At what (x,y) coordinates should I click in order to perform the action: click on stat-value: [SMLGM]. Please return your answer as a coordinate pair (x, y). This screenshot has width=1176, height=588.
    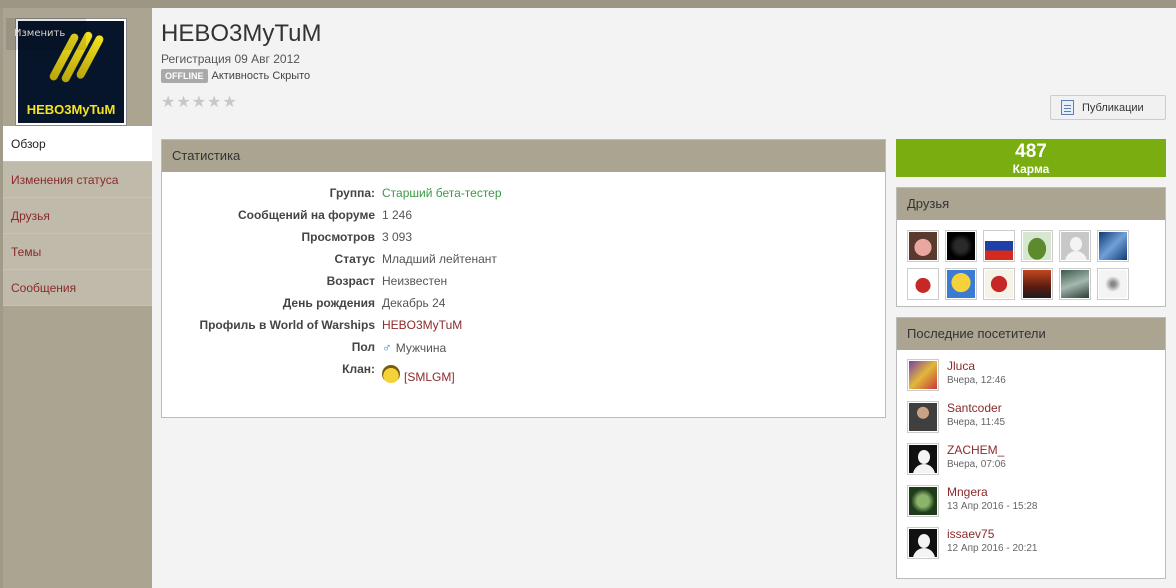
    Looking at the image, I should click on (418, 373).